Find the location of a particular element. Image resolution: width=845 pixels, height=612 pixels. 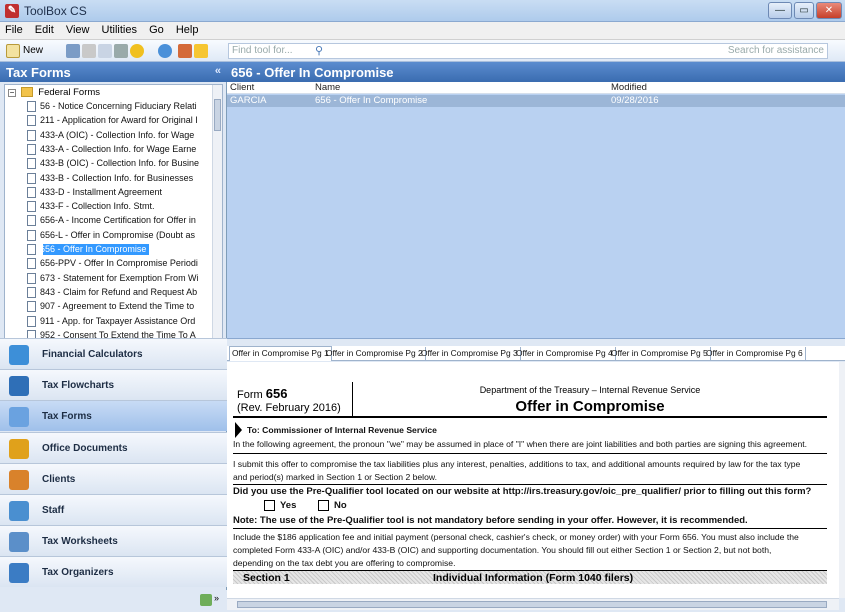

tree-item: 656 - Offer In Compromise is located at coordinates (88, 249).